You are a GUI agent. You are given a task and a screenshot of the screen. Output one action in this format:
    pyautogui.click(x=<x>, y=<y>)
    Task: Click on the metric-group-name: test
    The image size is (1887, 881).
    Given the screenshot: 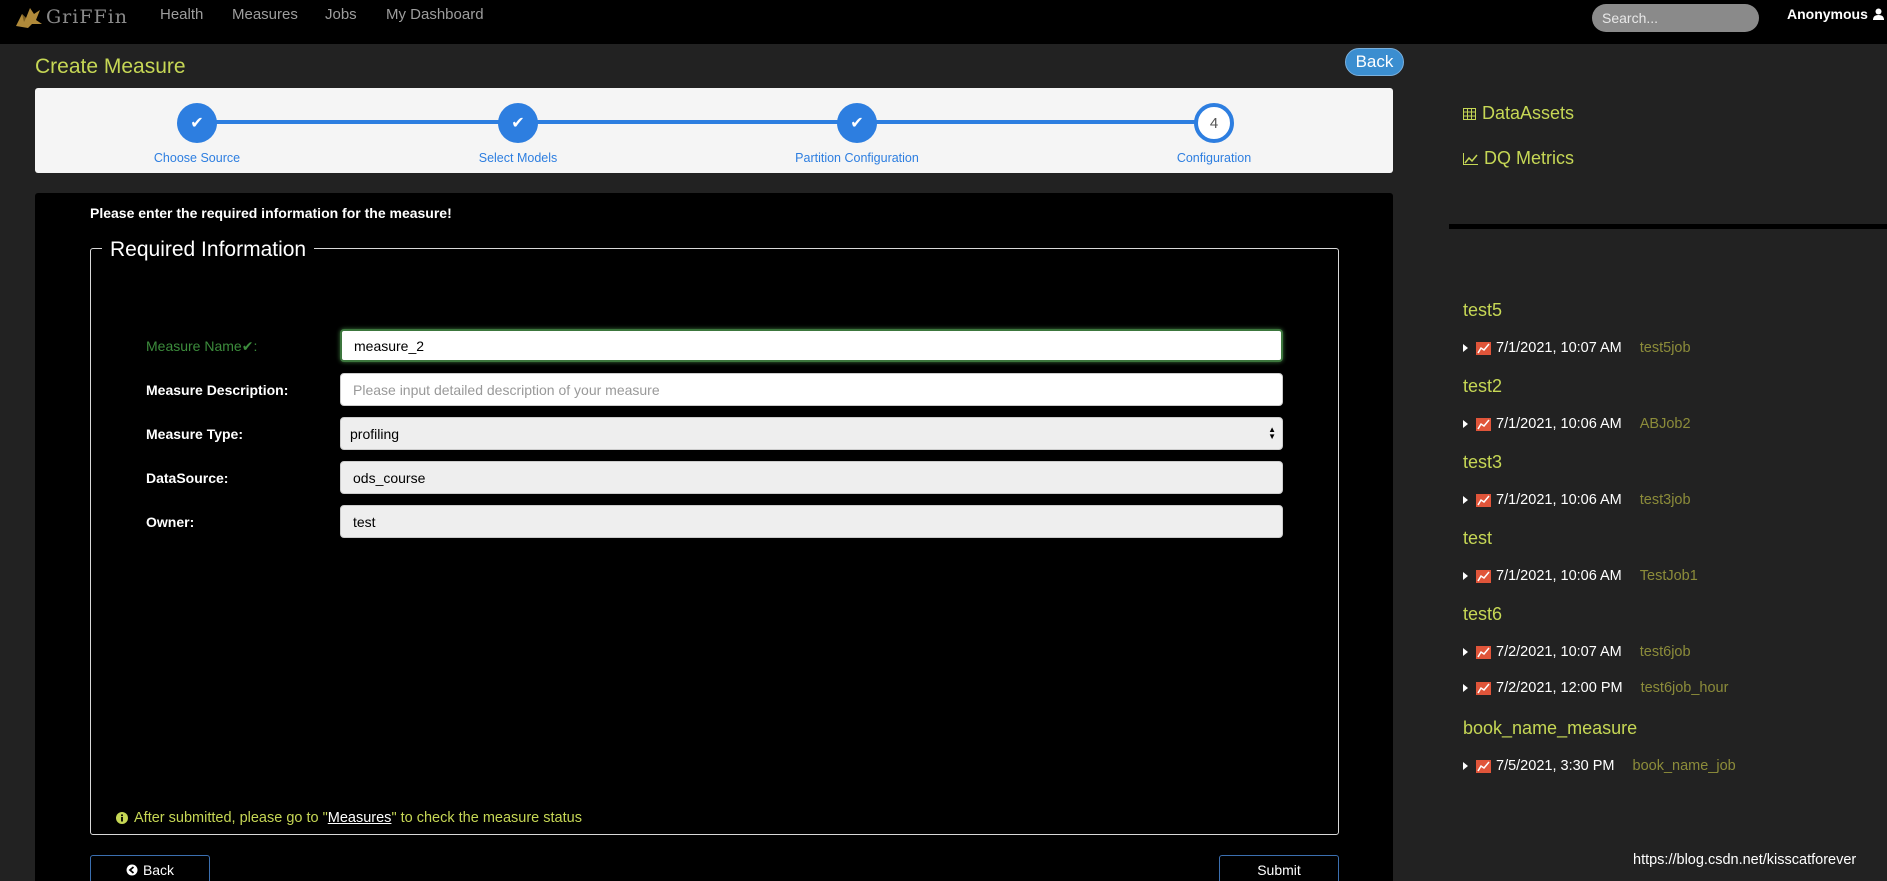 What is the action you would take?
    pyautogui.click(x=1477, y=538)
    